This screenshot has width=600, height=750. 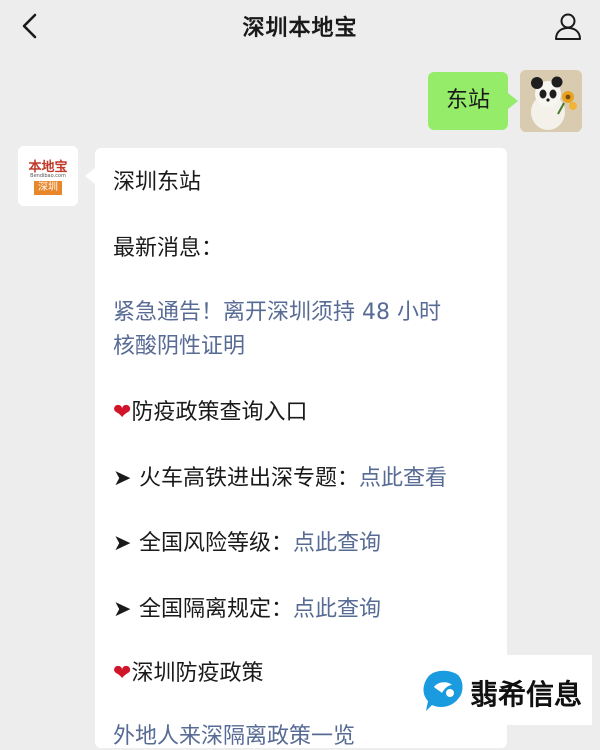 I want to click on train-label: 火车高铁进出深专题：, so click(x=249, y=478).